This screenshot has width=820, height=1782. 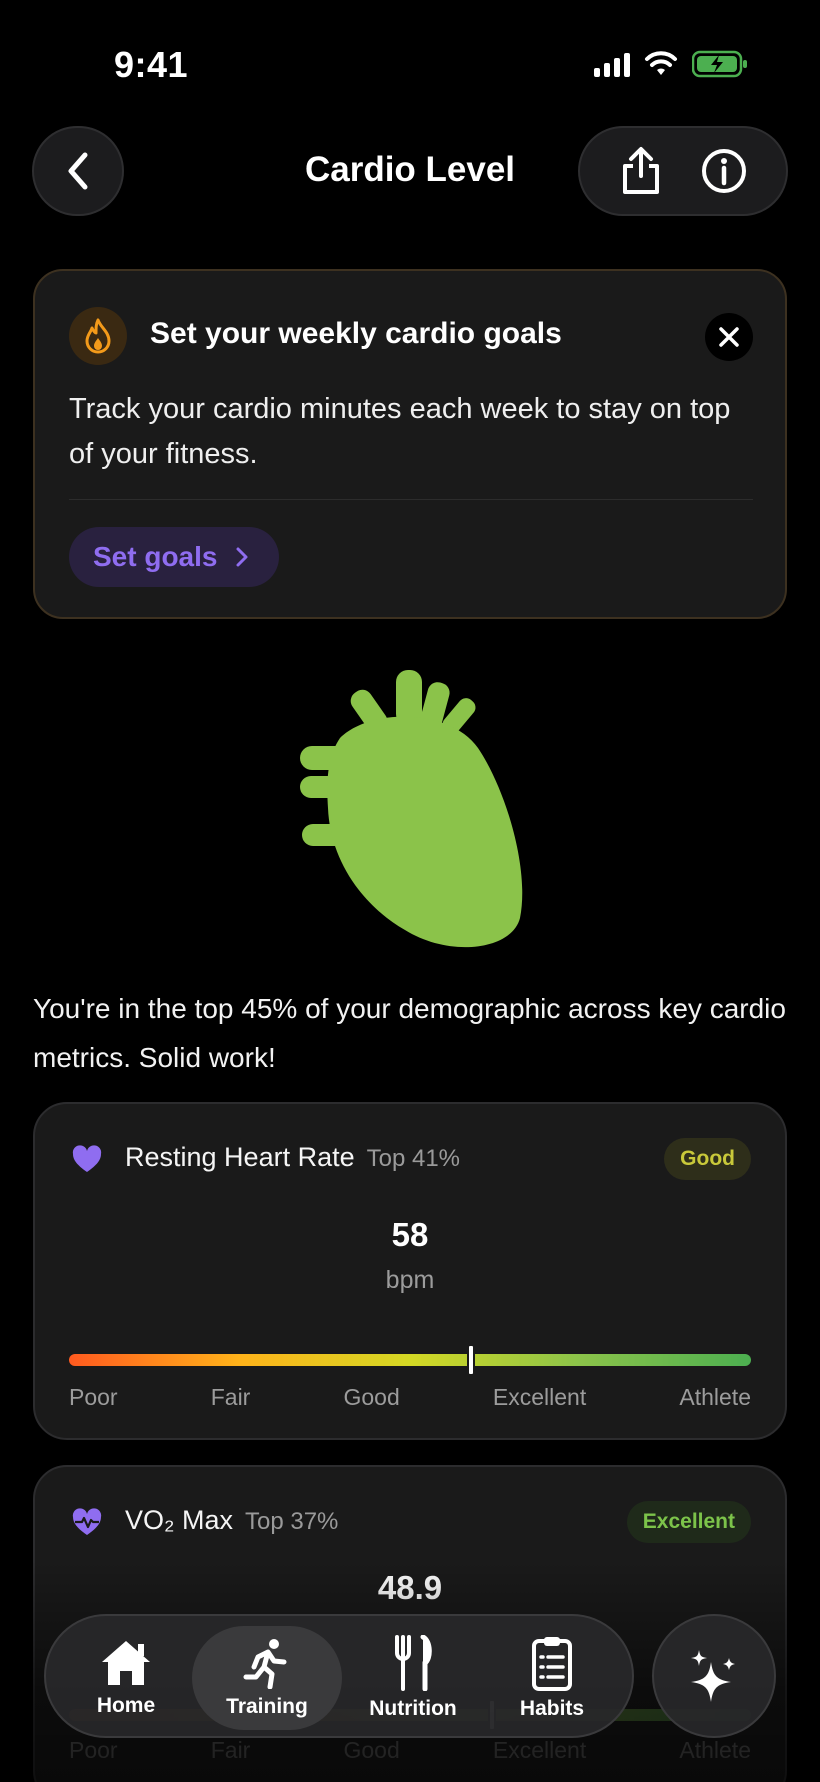 I want to click on status-icons, so click(x=671, y=64).